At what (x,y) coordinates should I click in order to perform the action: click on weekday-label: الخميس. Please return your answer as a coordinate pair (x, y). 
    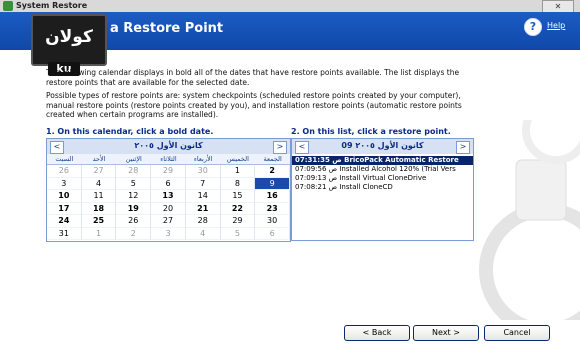
    Looking at the image, I should click on (237, 159).